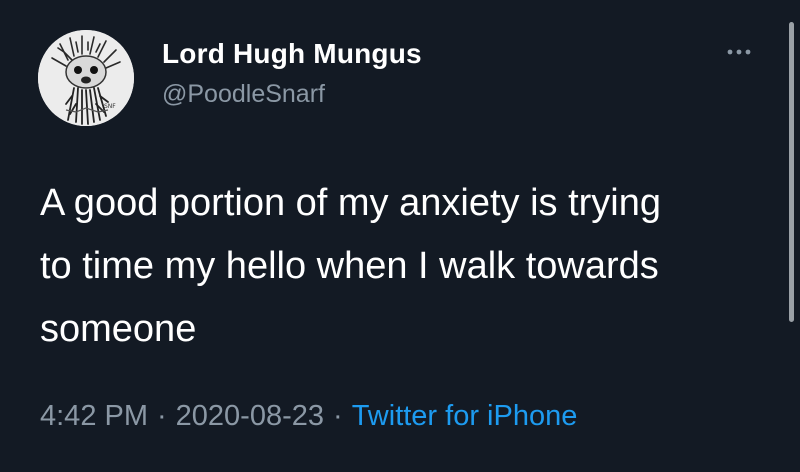 Image resolution: width=800 pixels, height=472 pixels. I want to click on tweet-text-line: to time my hello when I walk towards, so click(349, 266).